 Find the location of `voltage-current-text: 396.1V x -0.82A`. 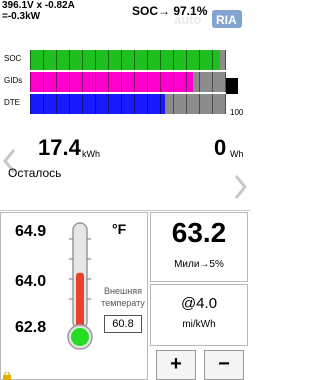

voltage-current-text: 396.1V x -0.82A is located at coordinates (38, 5).